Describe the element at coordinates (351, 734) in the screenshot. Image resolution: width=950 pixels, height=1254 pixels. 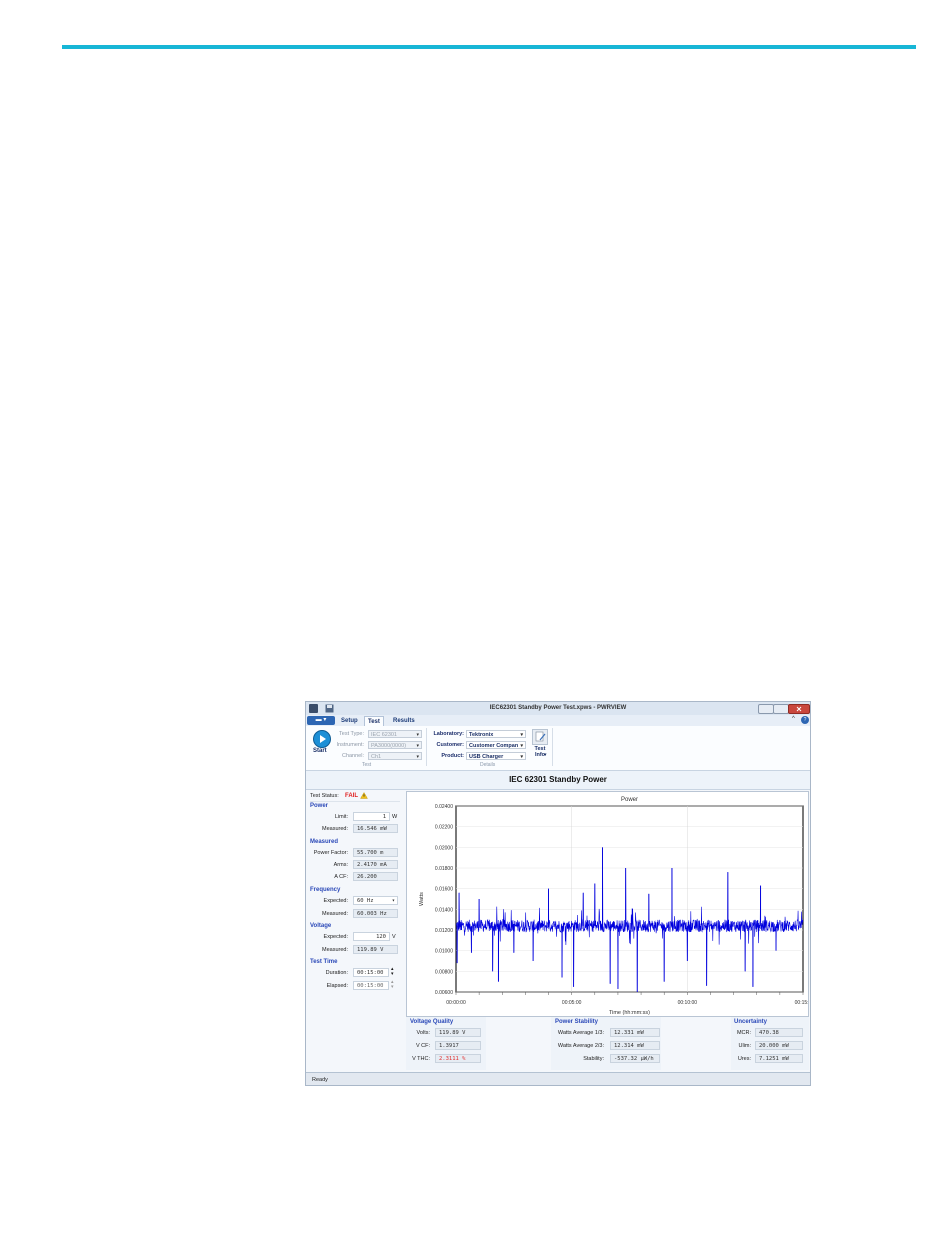
I see `test-type-label: Test Type:` at that location.